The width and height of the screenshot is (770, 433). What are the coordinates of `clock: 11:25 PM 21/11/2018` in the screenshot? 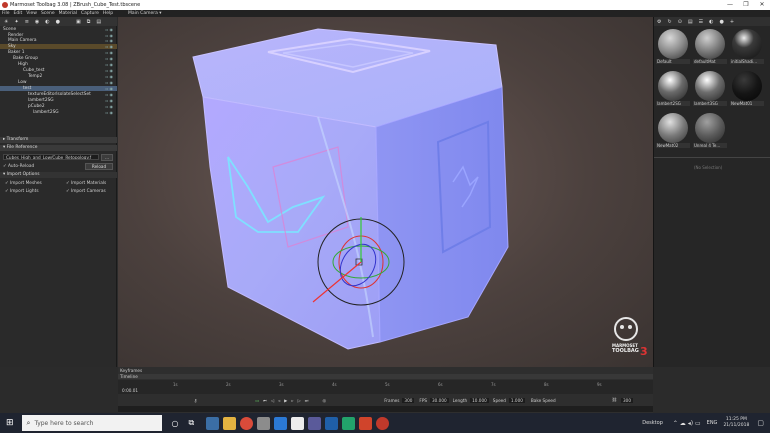 It's located at (736, 423).